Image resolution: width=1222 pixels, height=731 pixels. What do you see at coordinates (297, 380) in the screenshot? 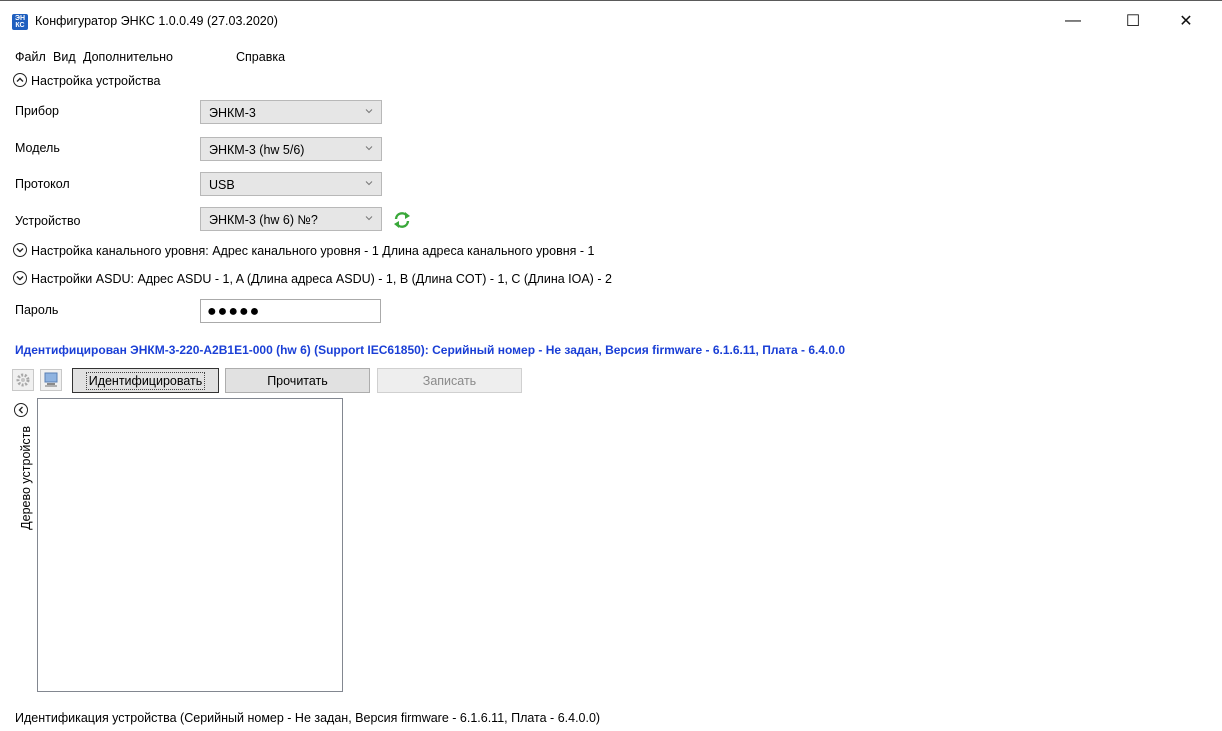
I see `read-button: Прочитать` at bounding box center [297, 380].